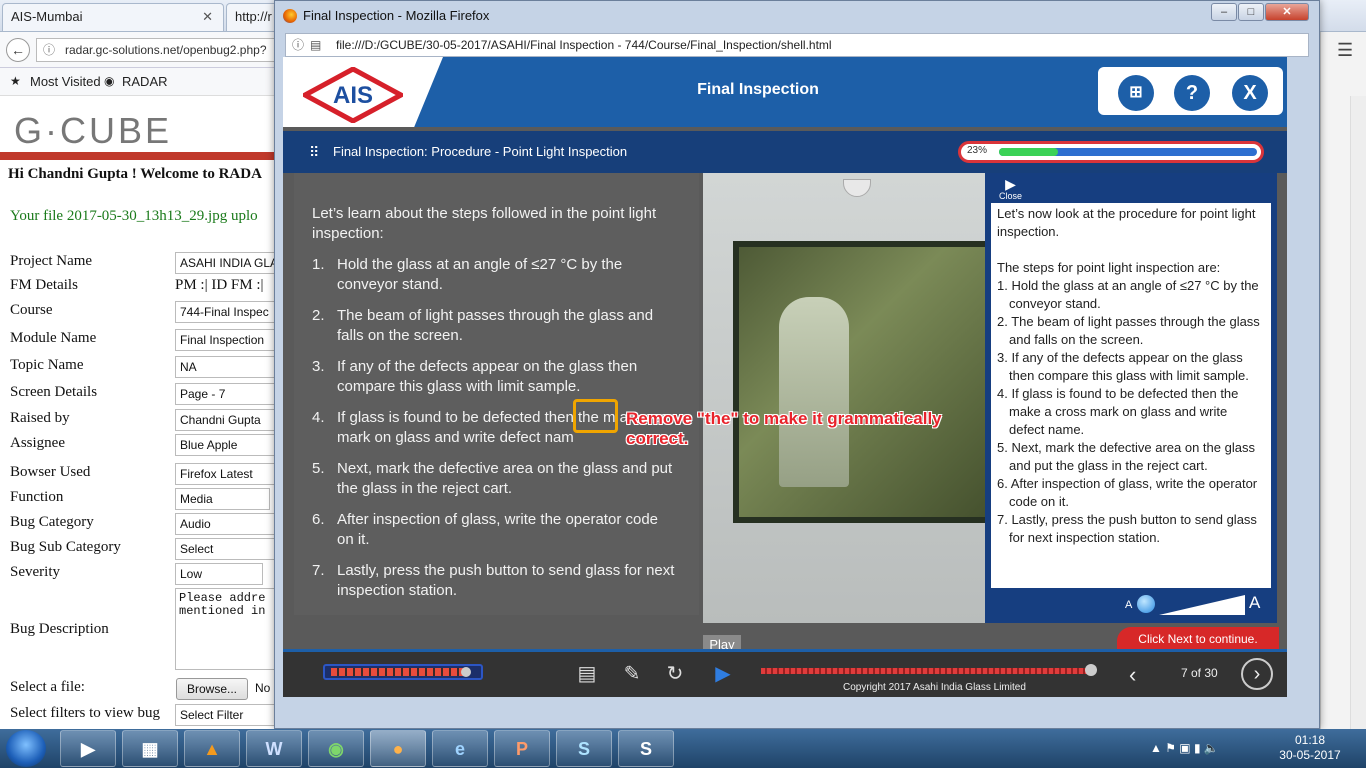 The image size is (1366, 768). Describe the element at coordinates (675, 674) in the screenshot. I see `replay-icon: ↻` at that location.